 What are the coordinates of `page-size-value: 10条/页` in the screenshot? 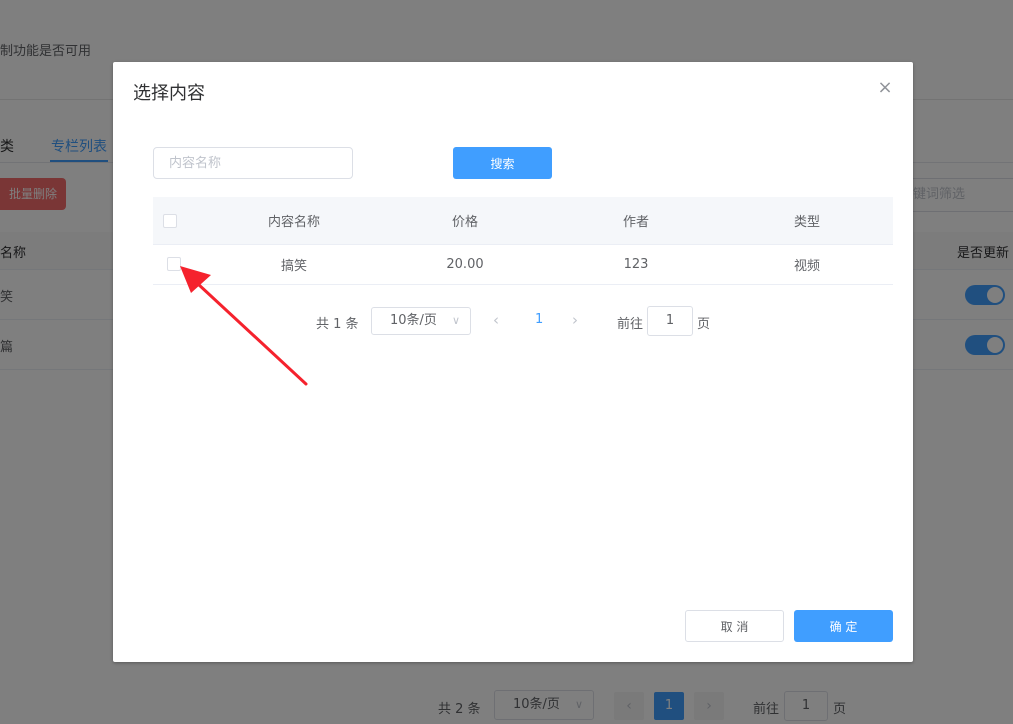 It's located at (413, 320).